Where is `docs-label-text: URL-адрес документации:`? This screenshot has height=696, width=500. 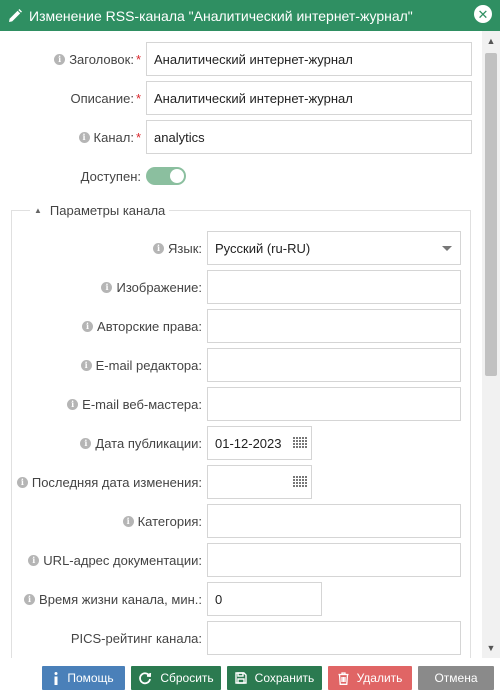 docs-label-text: URL-адрес документации: is located at coordinates (122, 560).